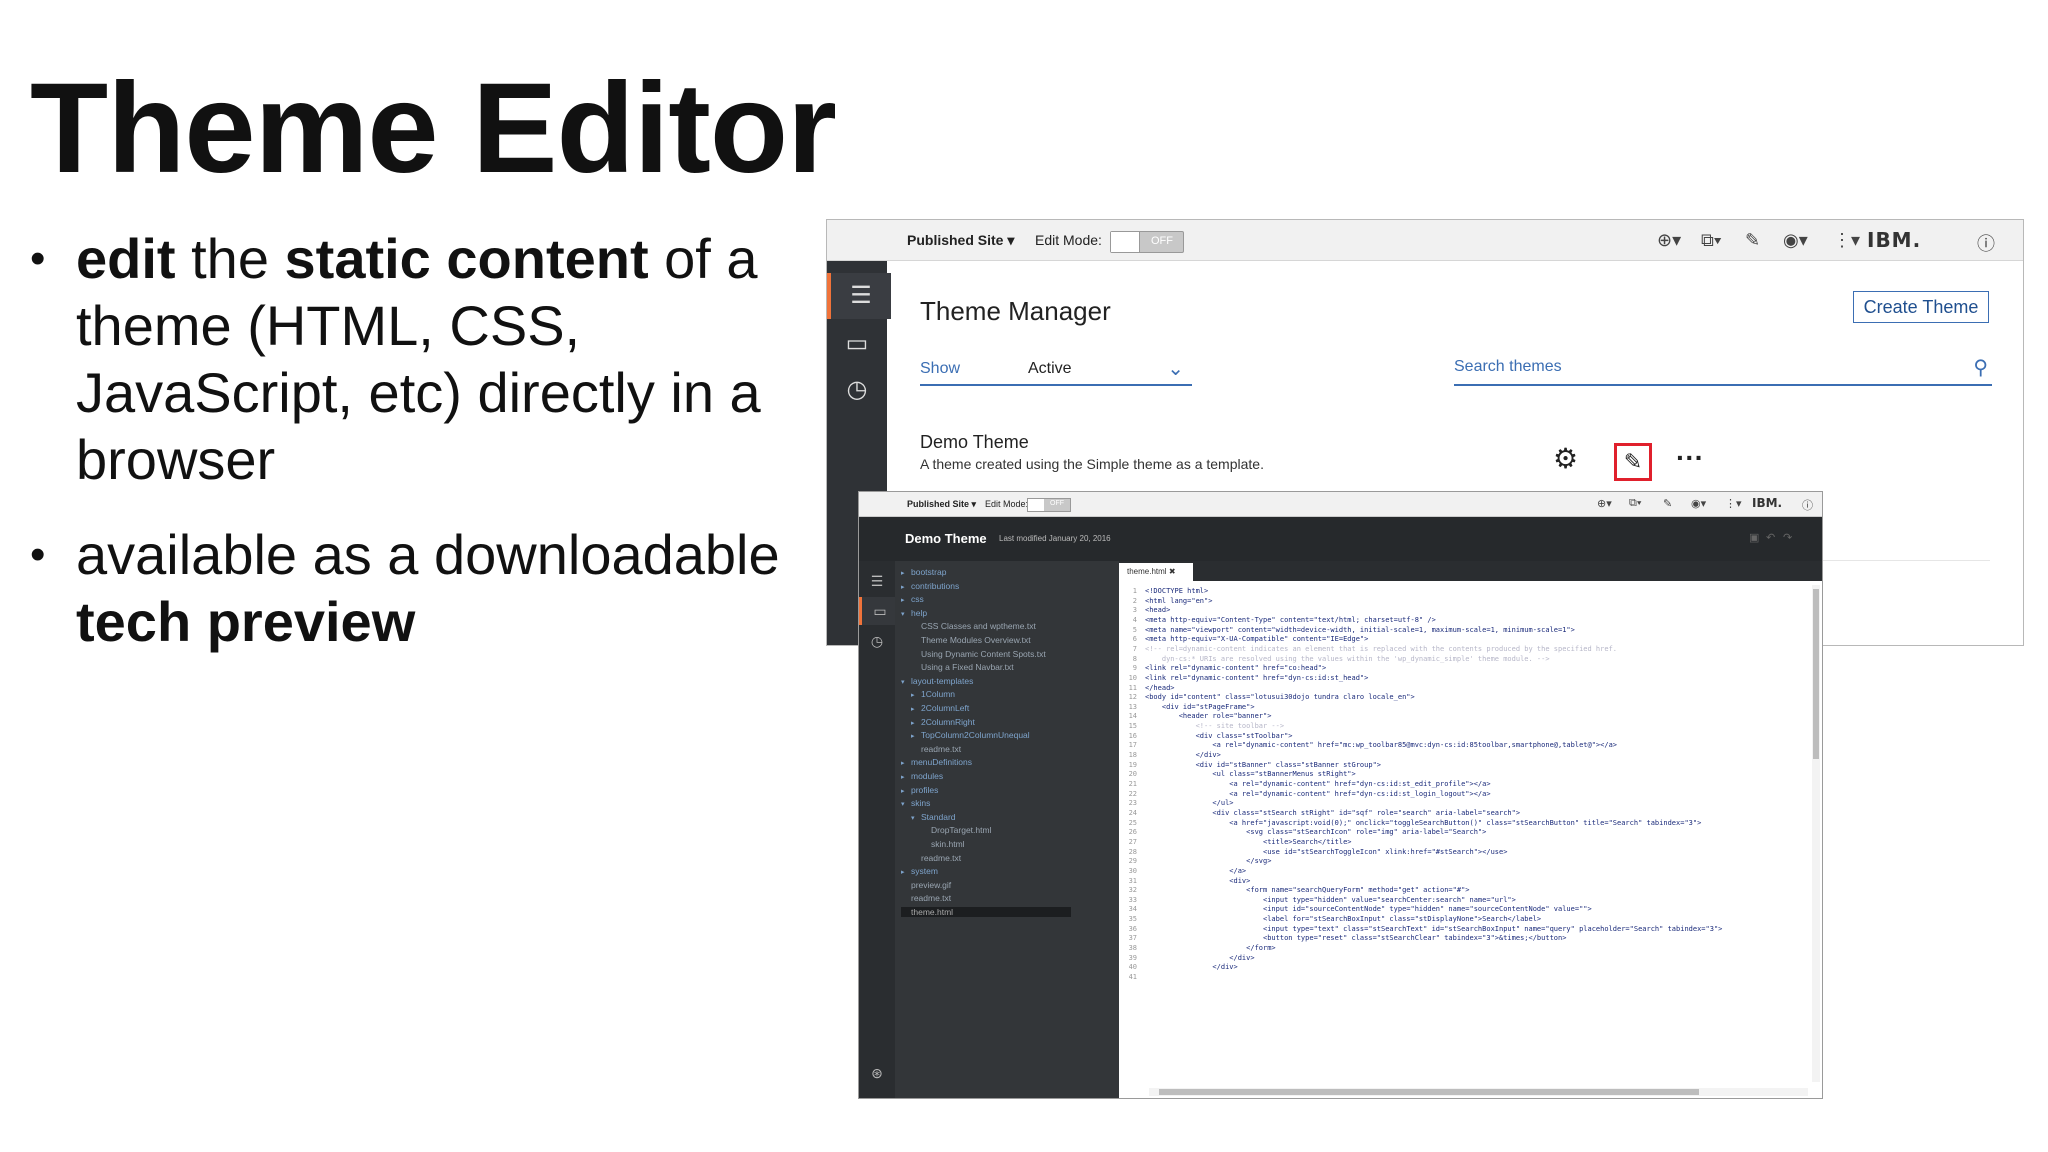 This screenshot has width=2048, height=1152. Describe the element at coordinates (1068, 240) in the screenshot. I see `edit-mode-label: Edit Mode:` at that location.